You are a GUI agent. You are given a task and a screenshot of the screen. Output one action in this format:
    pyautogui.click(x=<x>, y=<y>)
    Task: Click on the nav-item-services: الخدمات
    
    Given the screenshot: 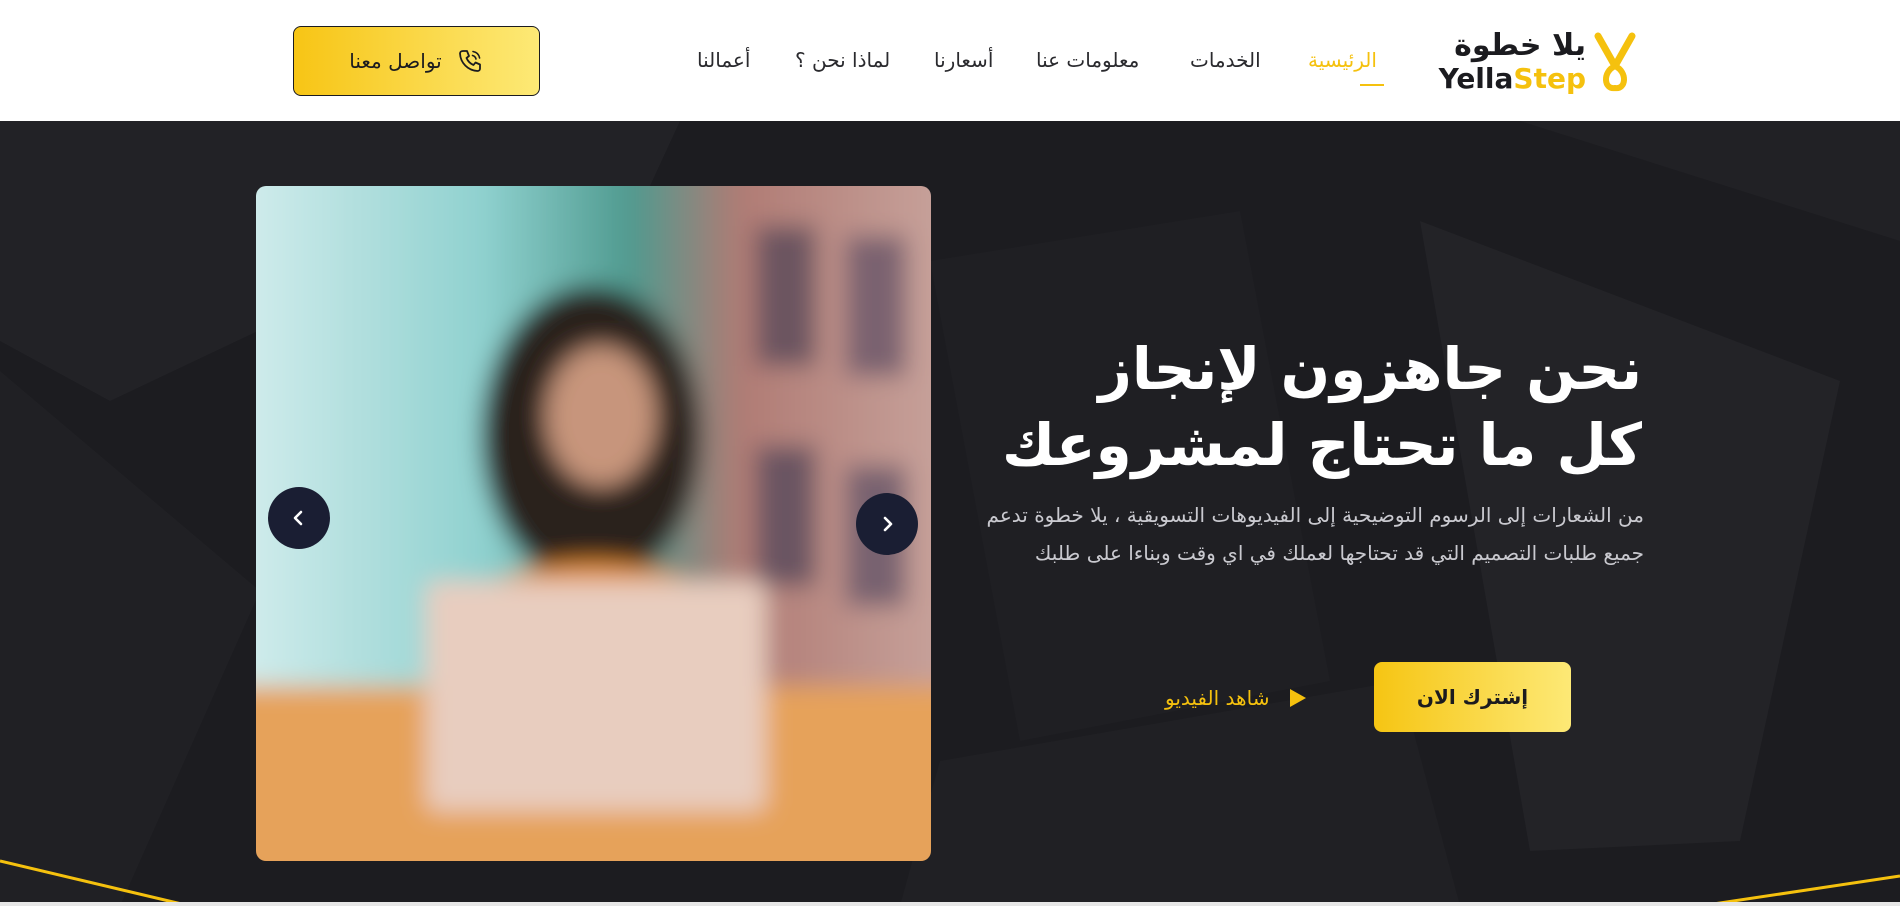 What is the action you would take?
    pyautogui.click(x=1225, y=60)
    